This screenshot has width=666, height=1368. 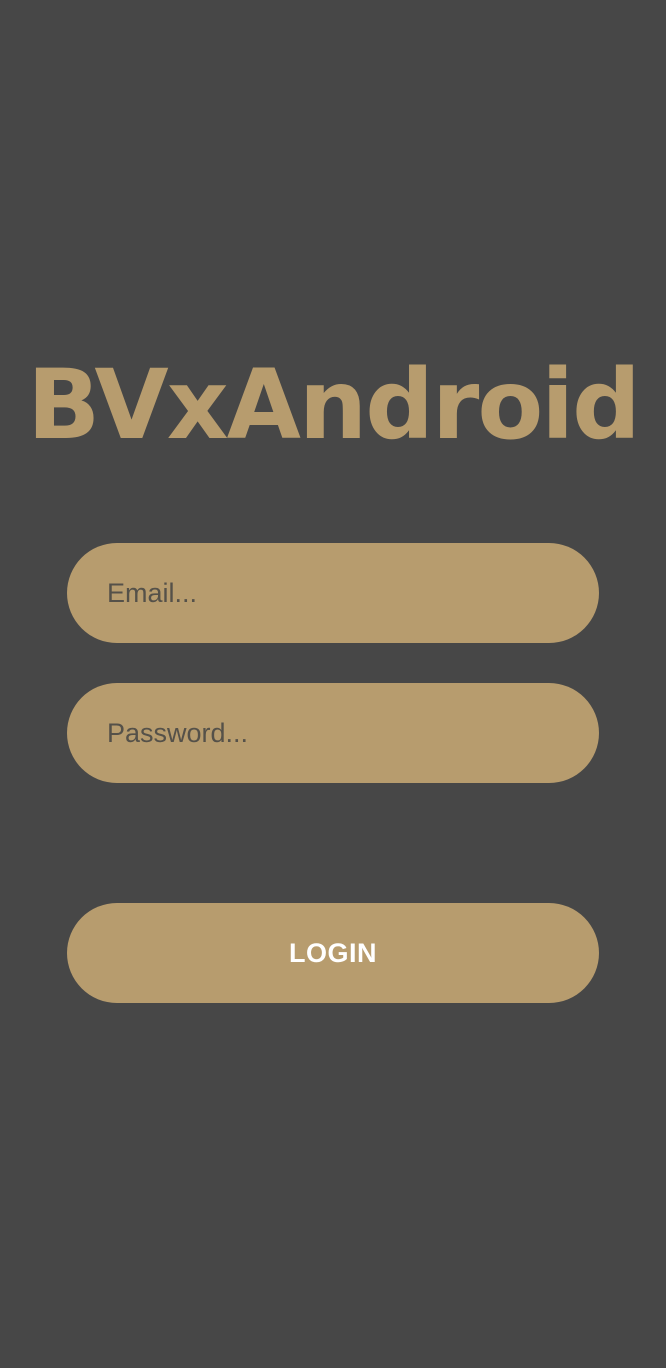 I want to click on email-field-container, so click(x=333, y=593).